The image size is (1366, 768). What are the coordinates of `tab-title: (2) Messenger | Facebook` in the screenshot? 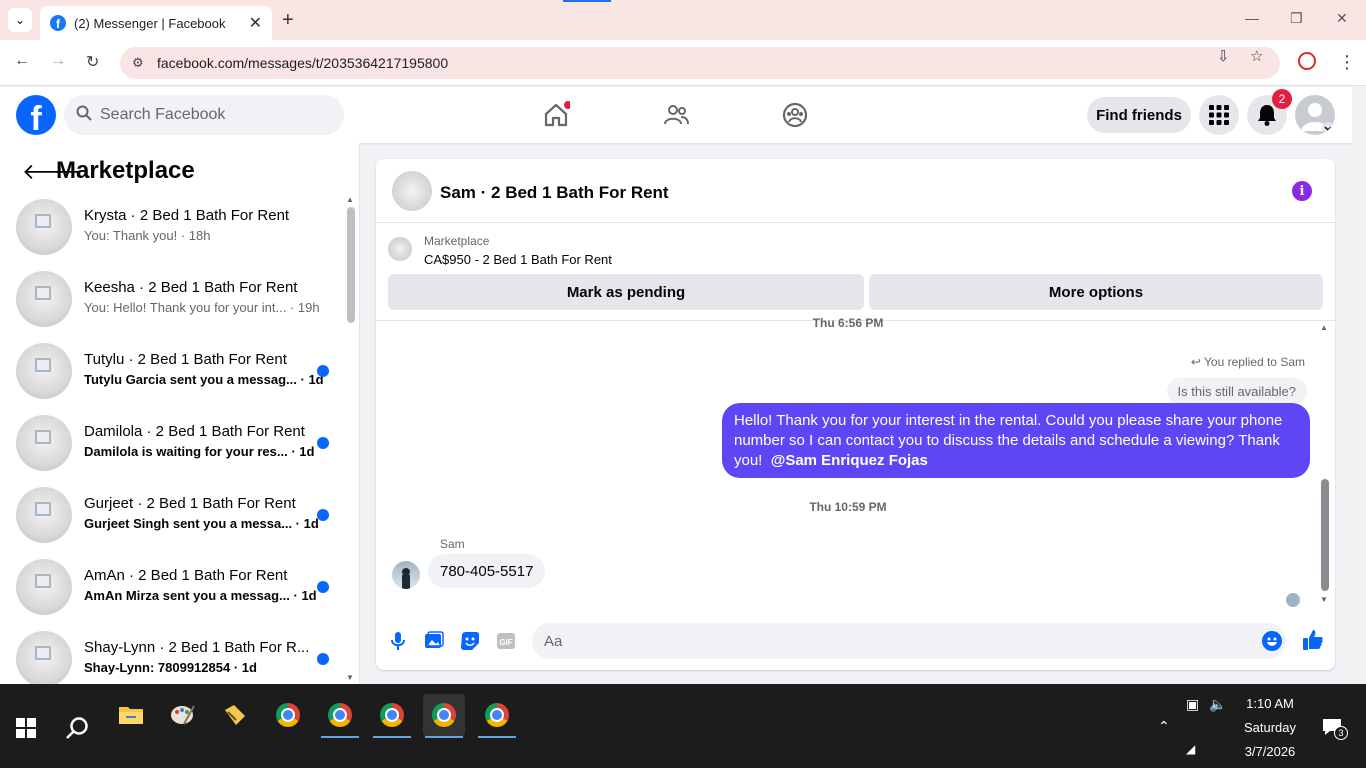 It's located at (150, 23).